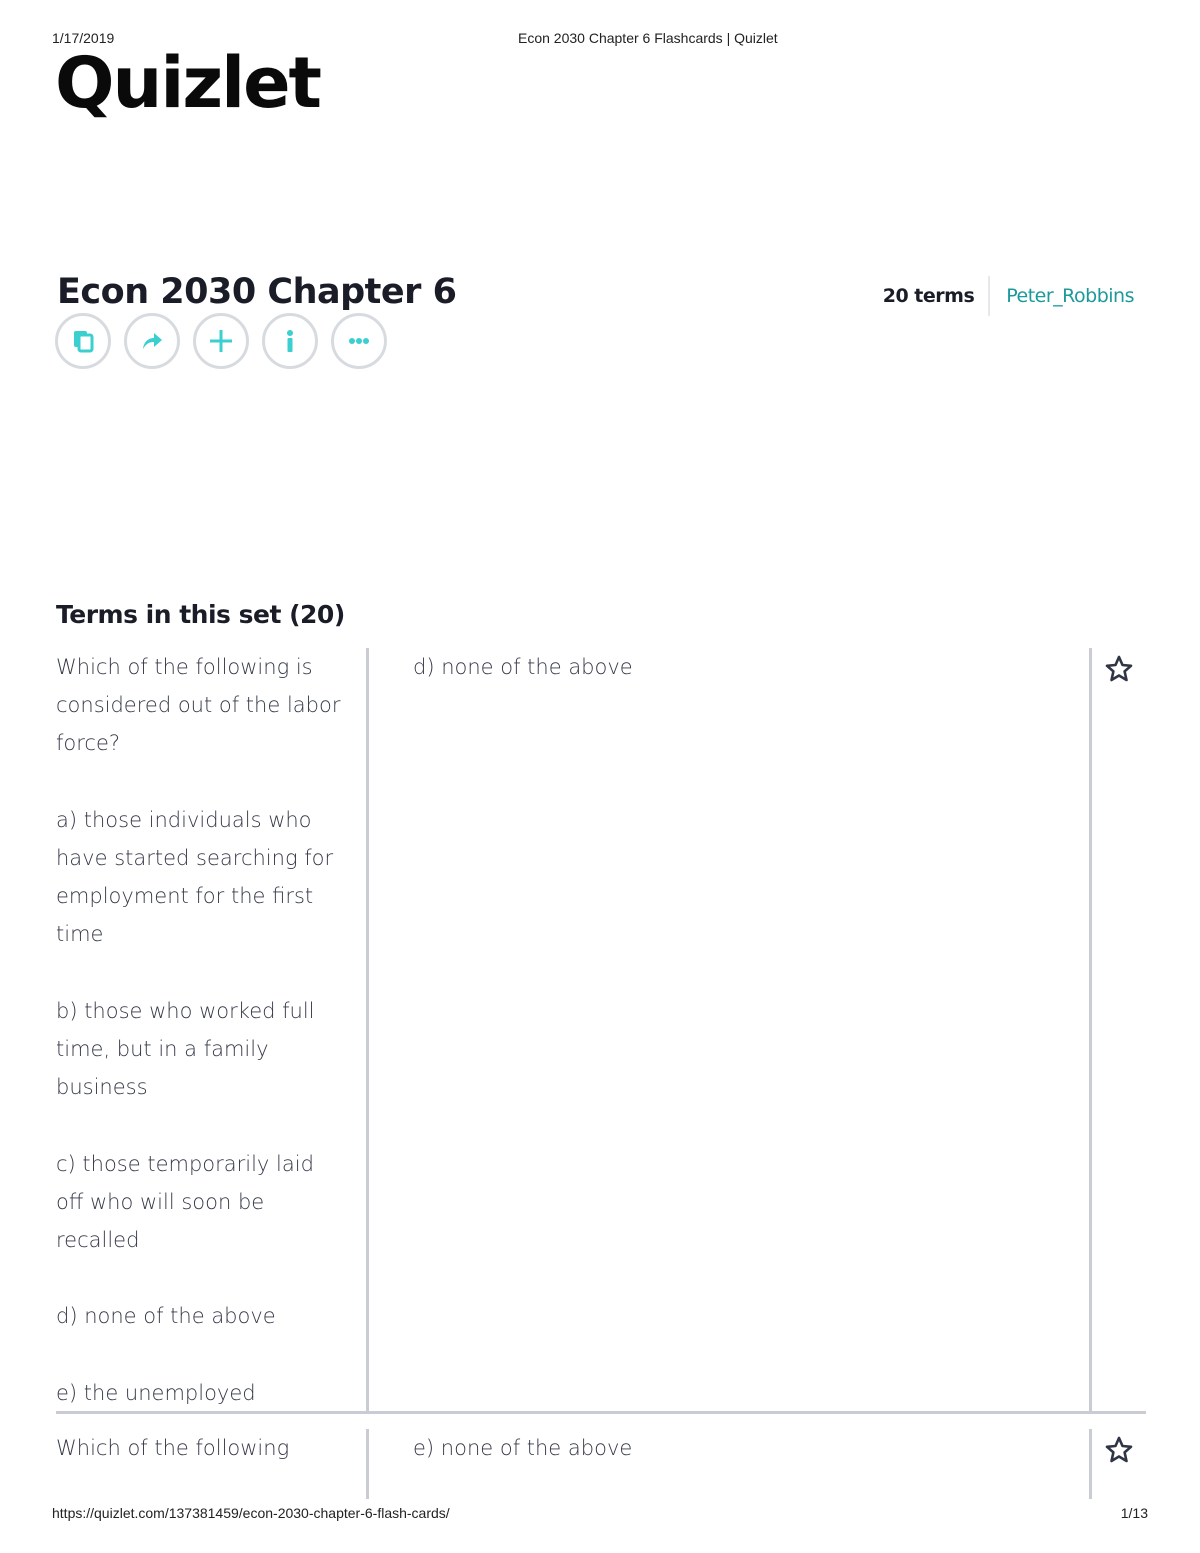  Describe the element at coordinates (188, 83) in the screenshot. I see `quizlet-logo: Quizlet` at that location.